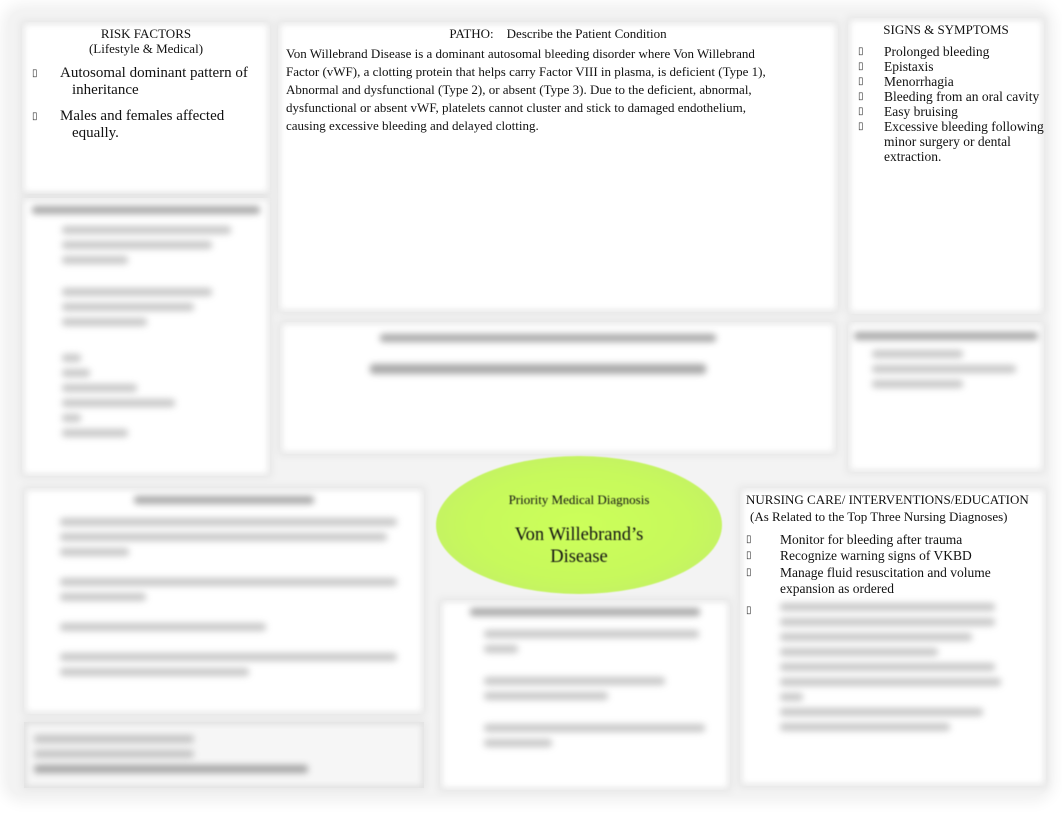 The width and height of the screenshot is (1062, 822). Describe the element at coordinates (558, 388) in the screenshot. I see `redacted-box-center-middle` at that location.